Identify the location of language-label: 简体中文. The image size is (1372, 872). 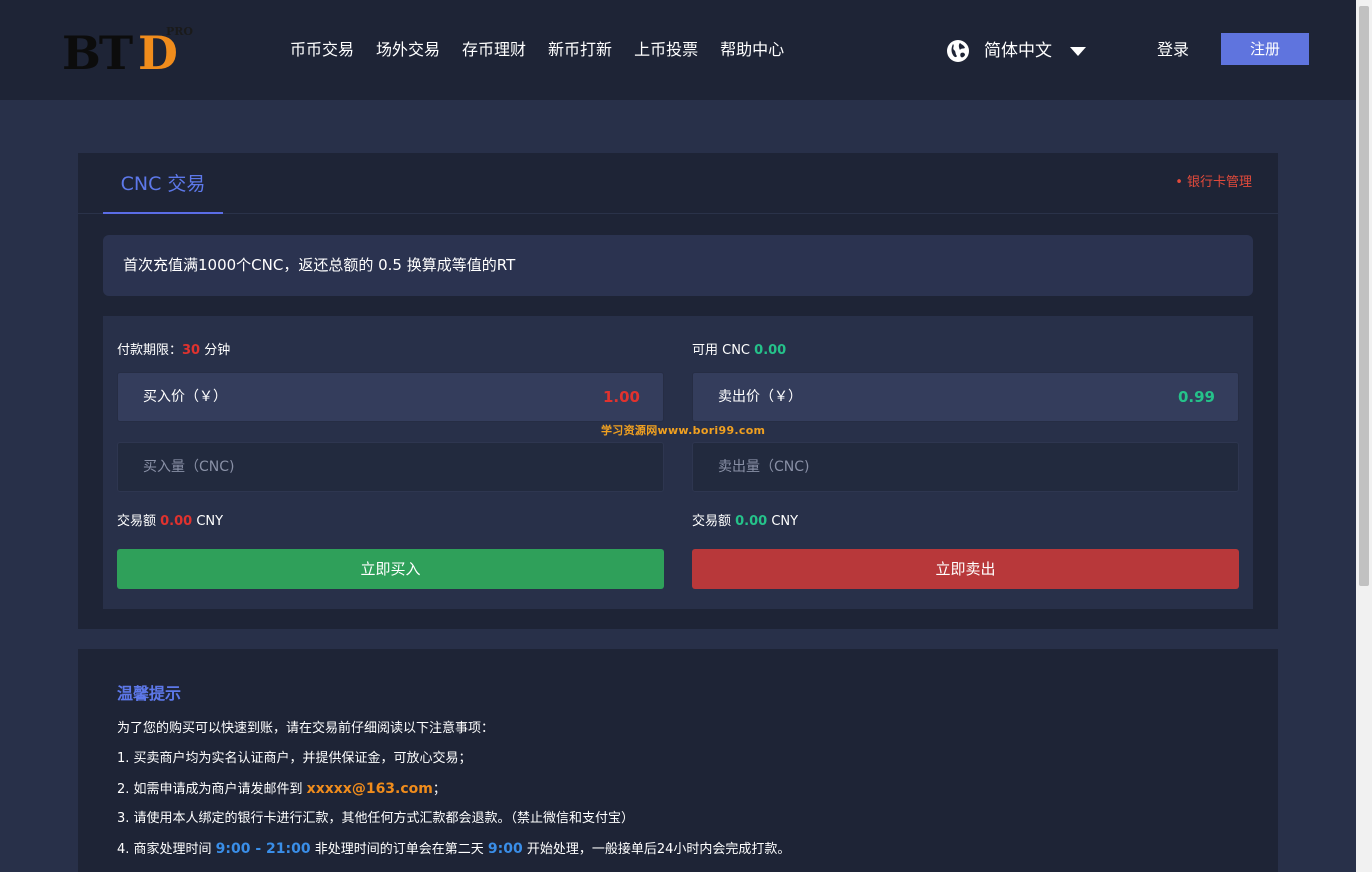
(1018, 51).